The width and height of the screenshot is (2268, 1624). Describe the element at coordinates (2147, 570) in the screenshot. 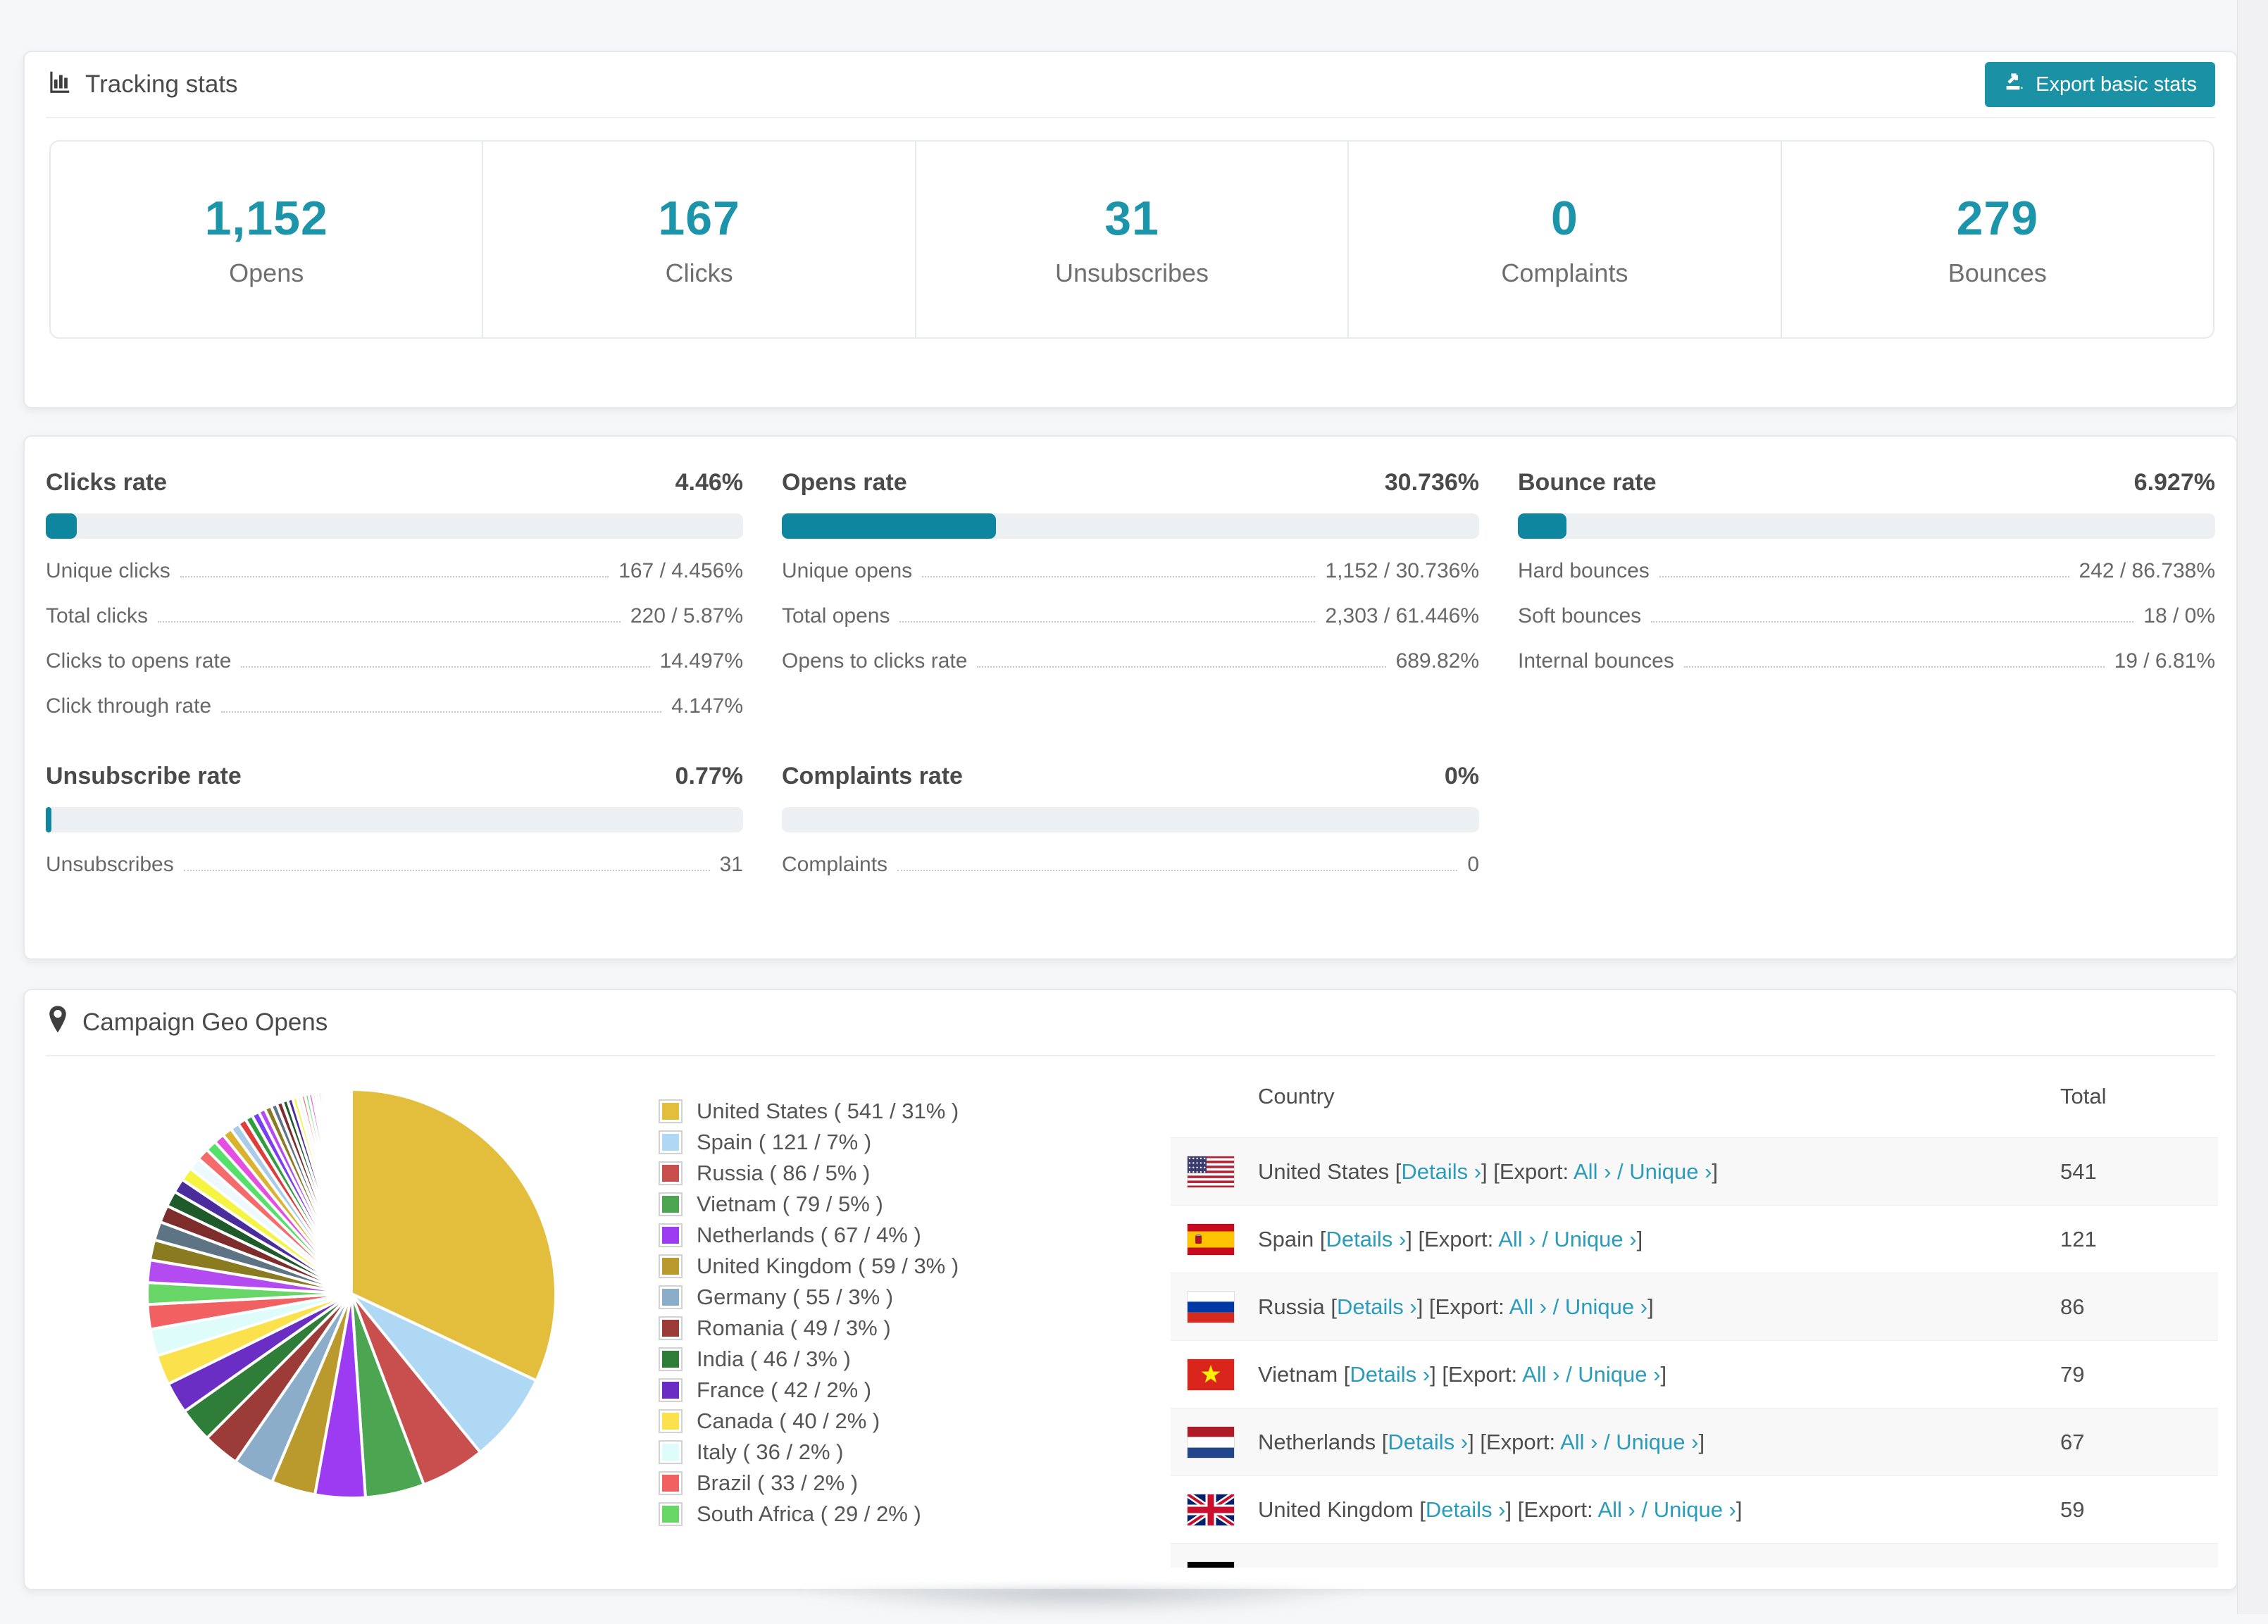

I see `rate-detail-value: 242 / 86.738%` at that location.